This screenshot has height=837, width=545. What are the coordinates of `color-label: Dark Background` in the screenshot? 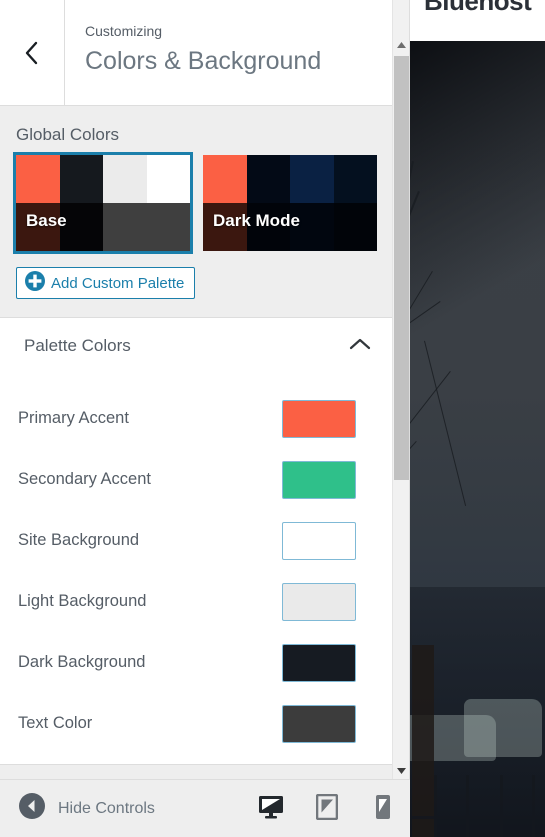 It's located at (82, 662).